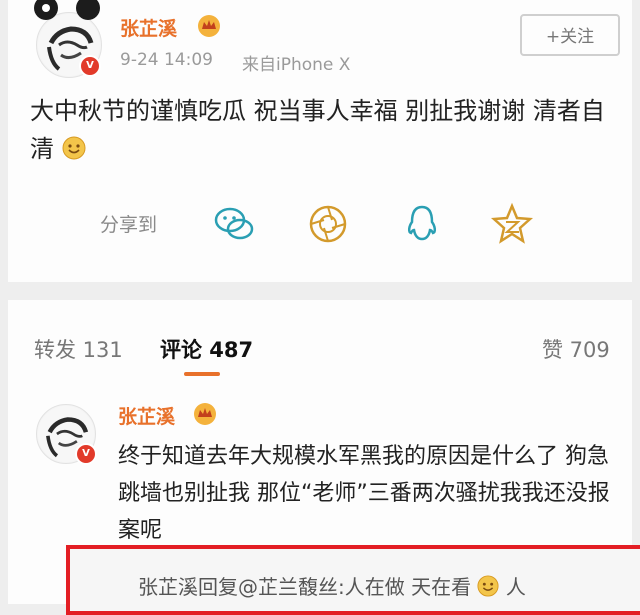  Describe the element at coordinates (296, 65) in the screenshot. I see `post-source: 来自iPhone X` at that location.